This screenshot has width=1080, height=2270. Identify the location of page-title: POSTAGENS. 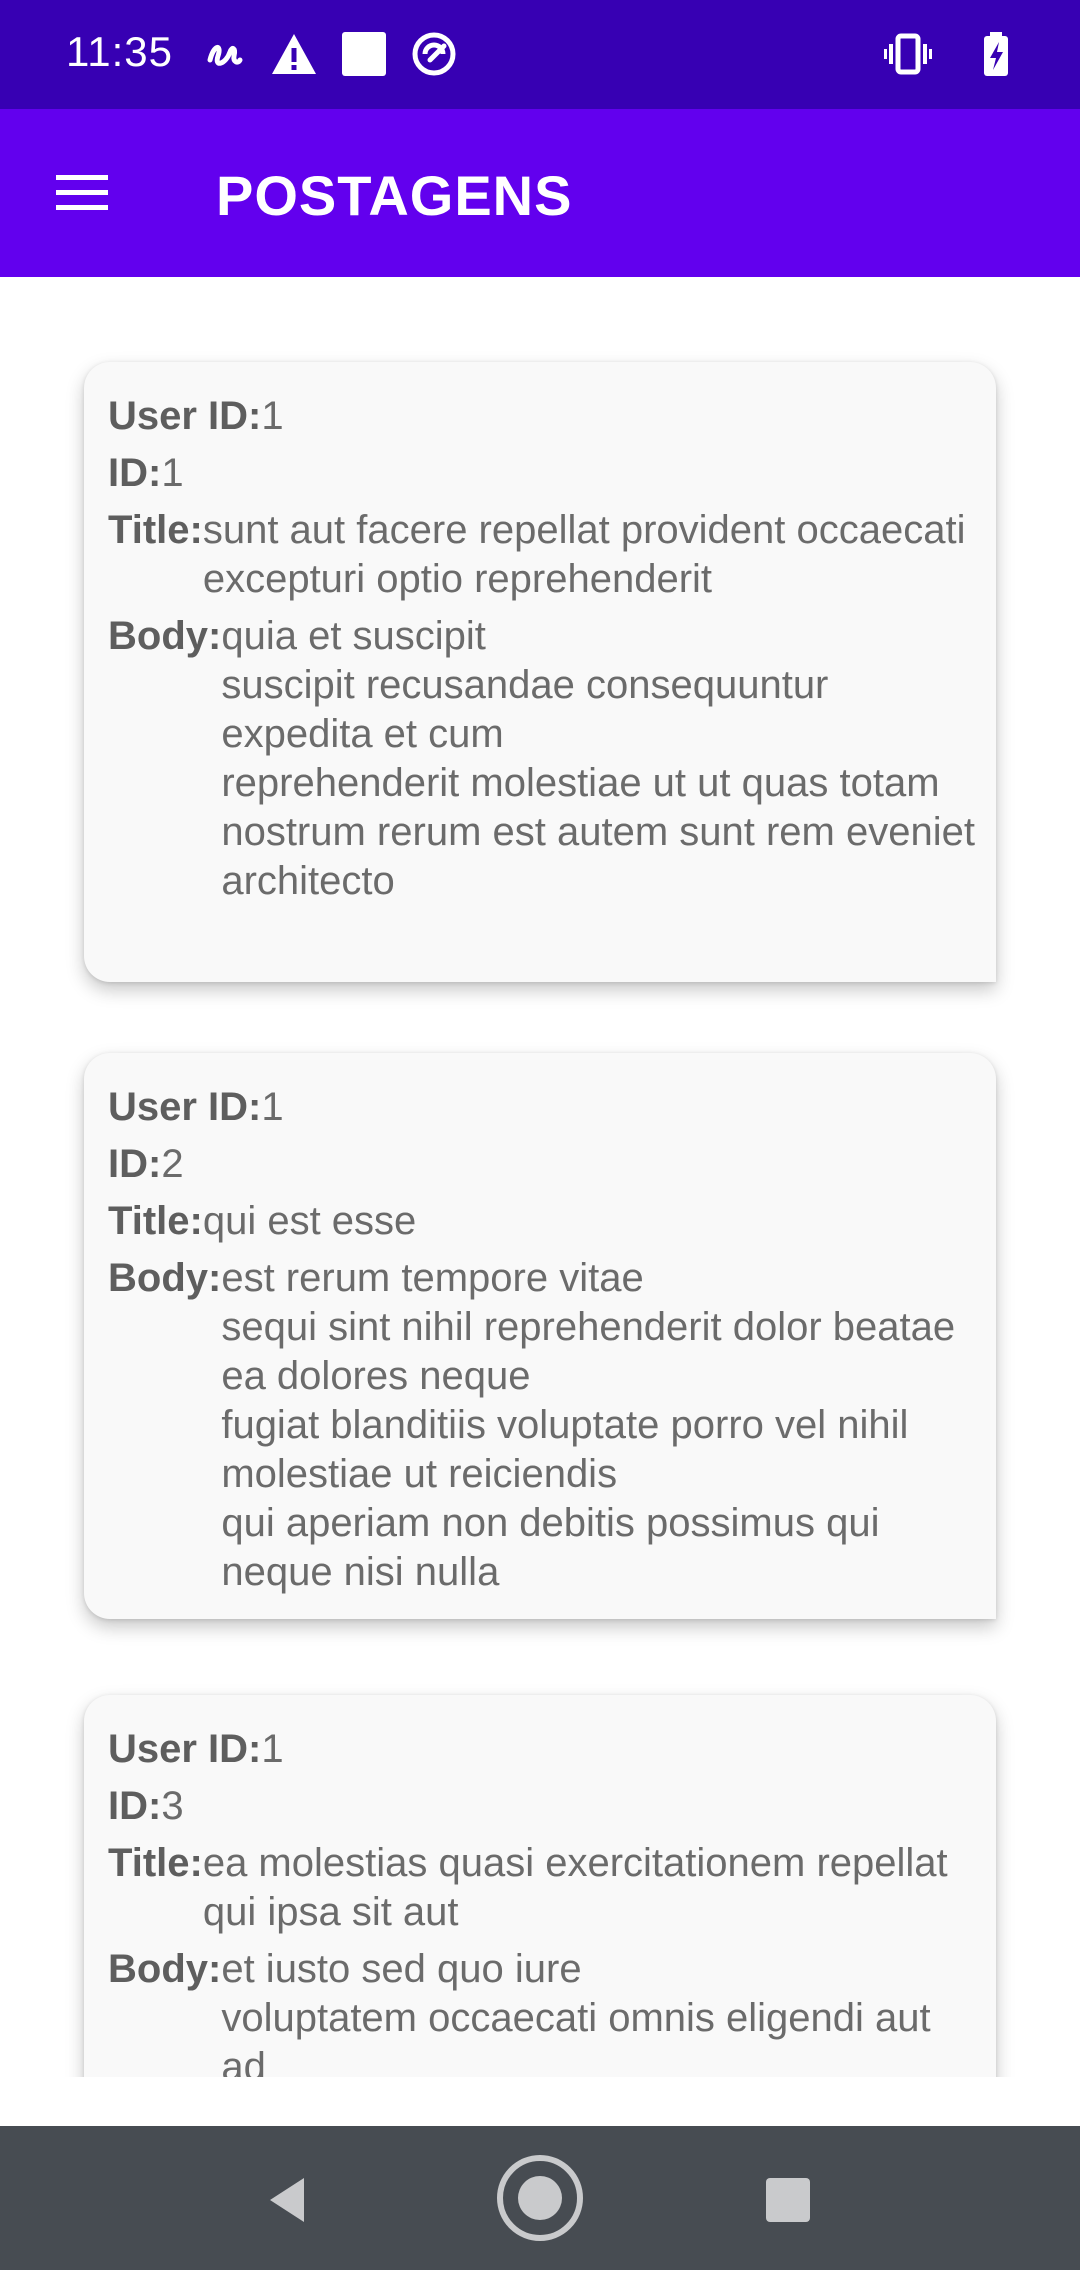
(394, 195).